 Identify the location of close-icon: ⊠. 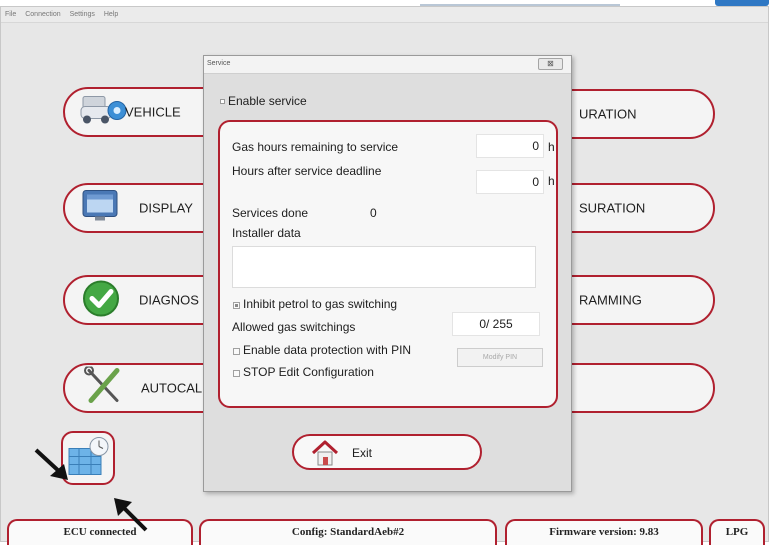
(550, 64).